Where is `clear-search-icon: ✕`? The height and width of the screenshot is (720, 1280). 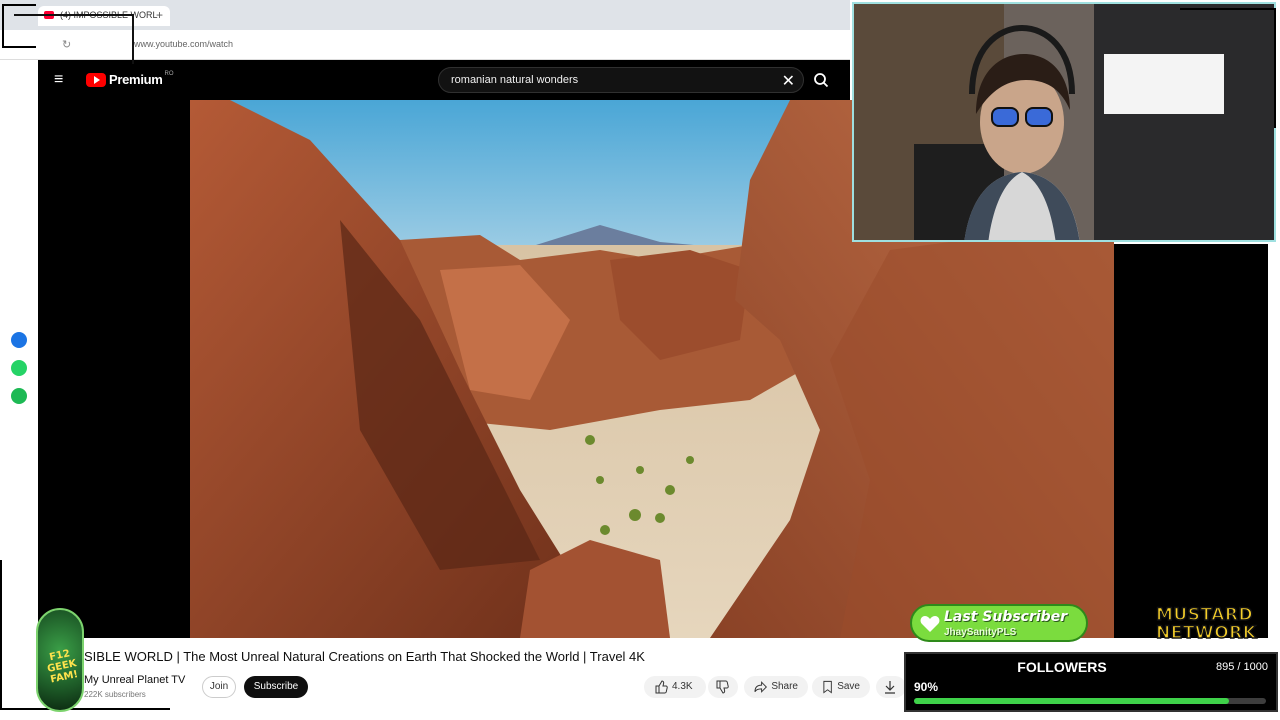
clear-search-icon: ✕ is located at coordinates (788, 81).